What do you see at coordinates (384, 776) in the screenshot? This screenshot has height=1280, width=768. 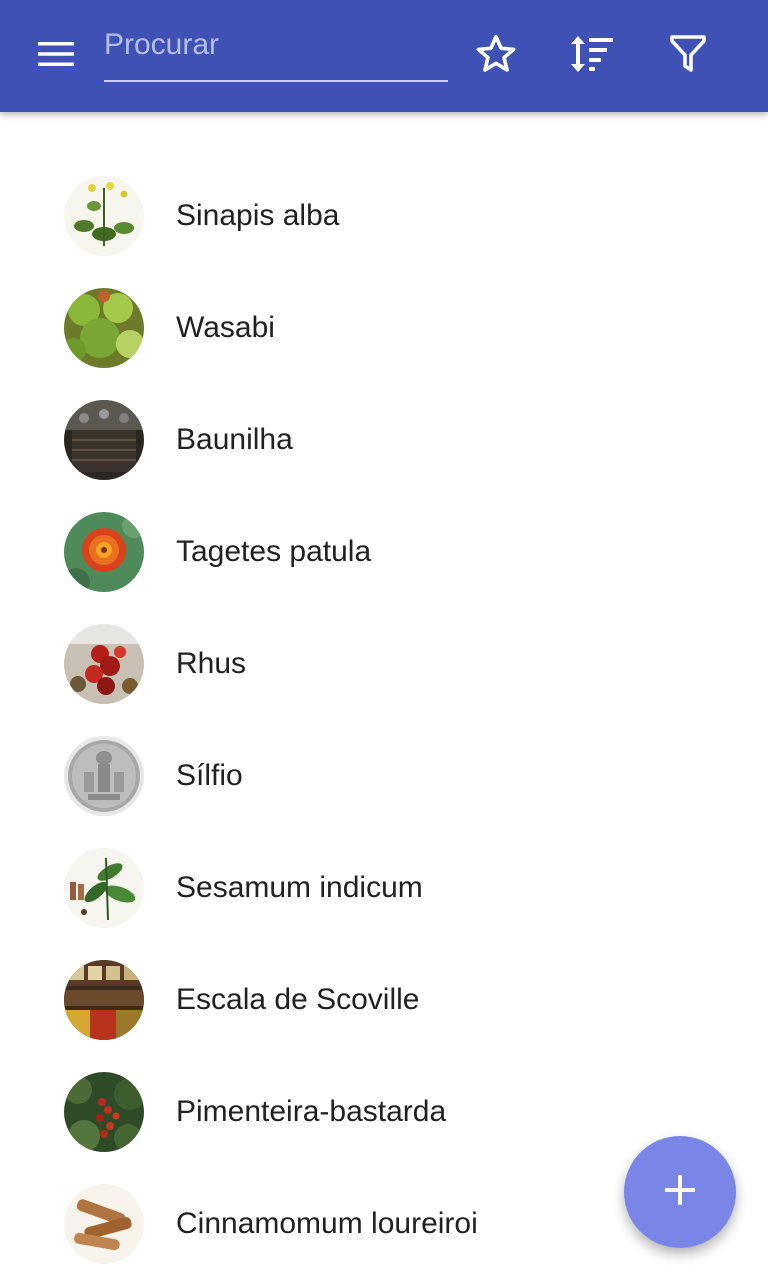 I see `list-item: Sílfio` at bounding box center [384, 776].